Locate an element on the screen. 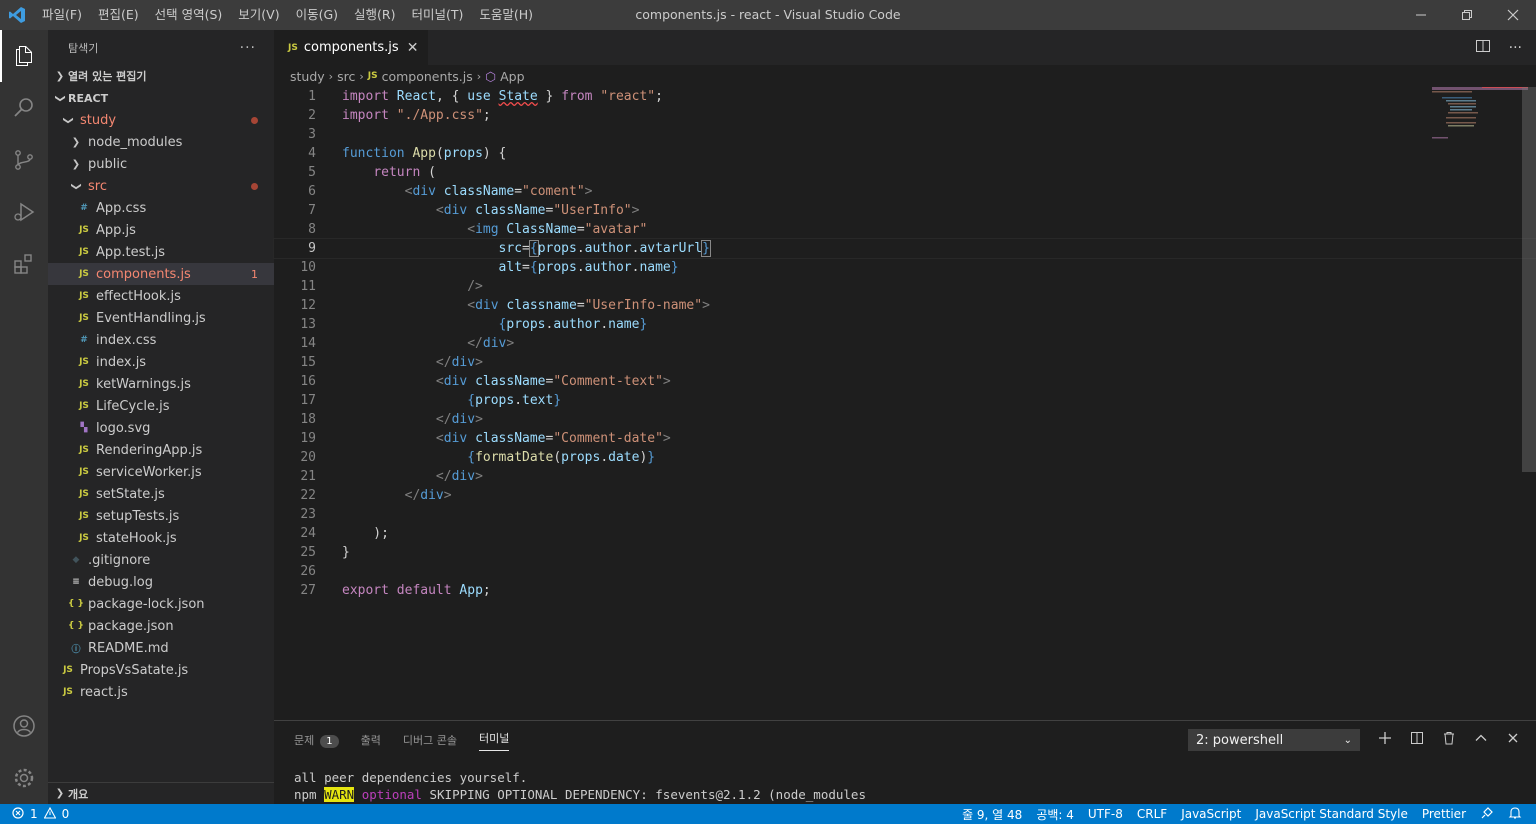 Image resolution: width=1536 pixels, height=824 pixels. split-editor-icon is located at coordinates (1483, 48).